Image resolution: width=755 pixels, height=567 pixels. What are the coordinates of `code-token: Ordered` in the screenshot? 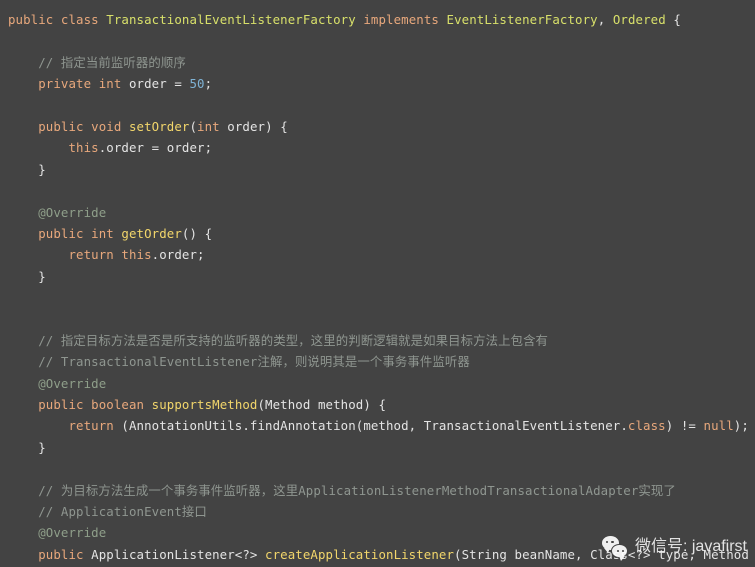 It's located at (639, 19).